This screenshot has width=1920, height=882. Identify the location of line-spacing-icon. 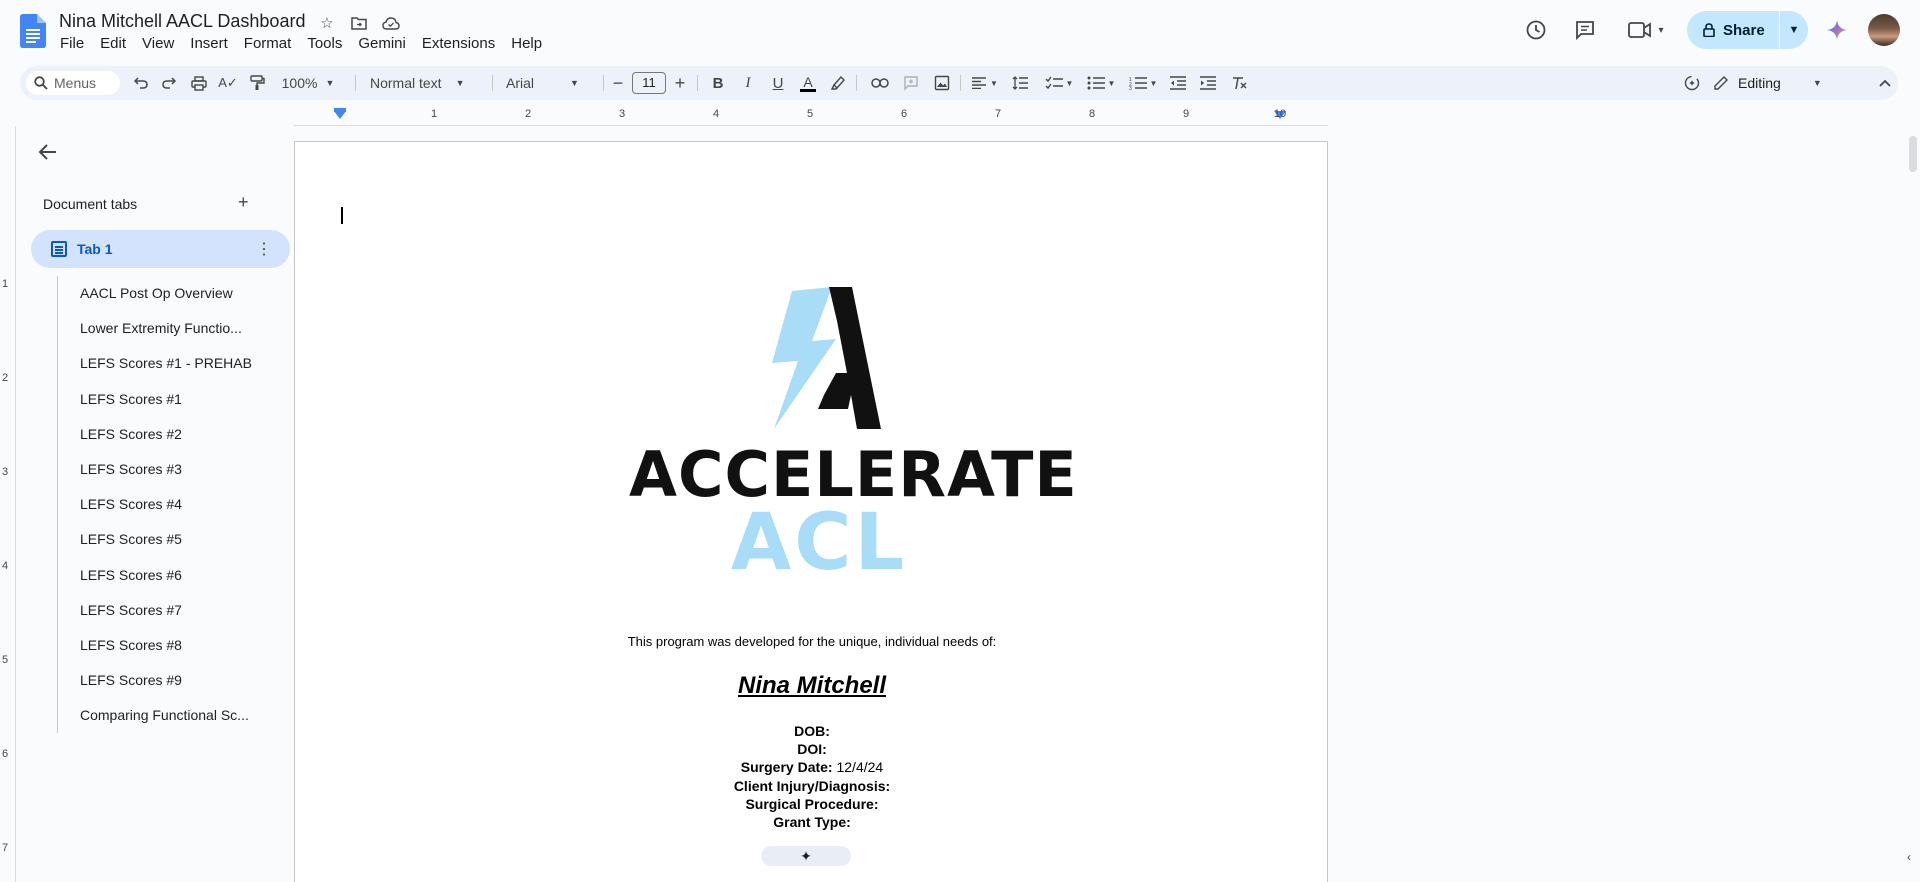
(1020, 83).